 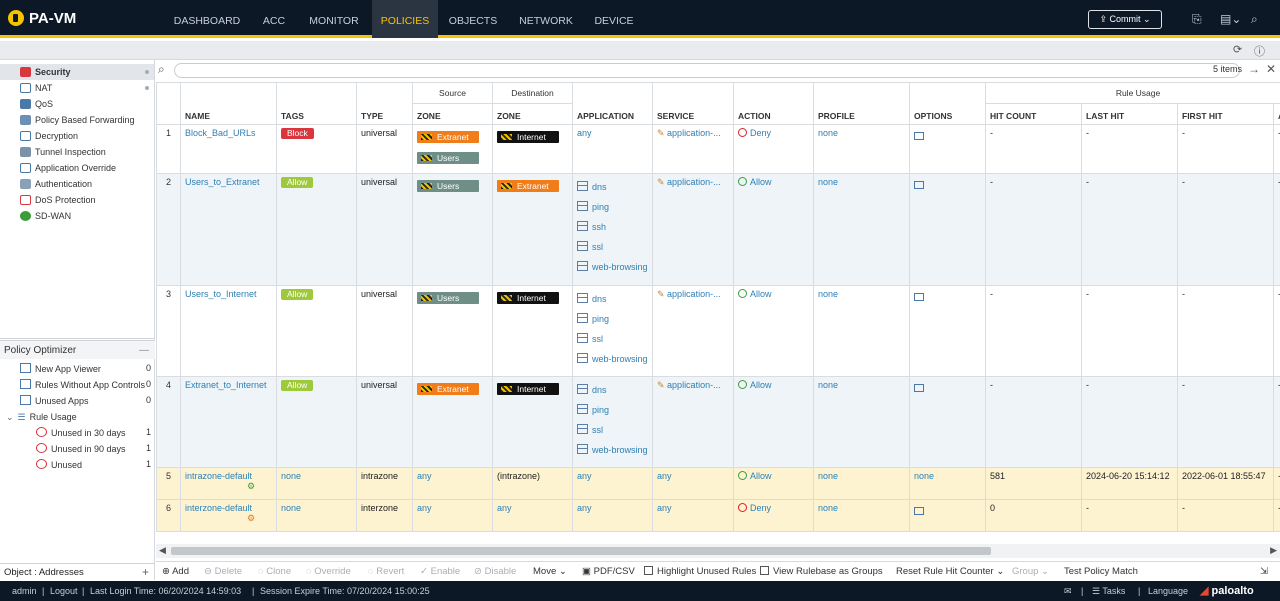 I want to click on options-none: none, so click(x=924, y=476).